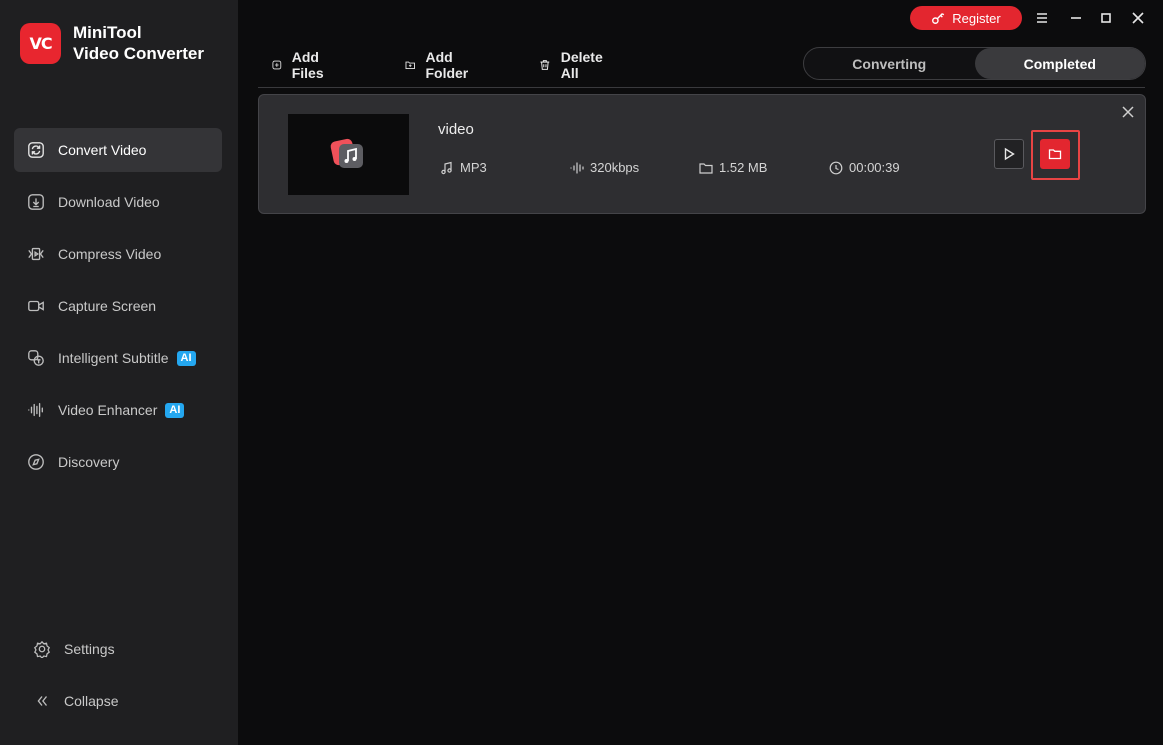 The width and height of the screenshot is (1163, 745). What do you see at coordinates (701, 87) in the screenshot?
I see `toolbar-divider` at bounding box center [701, 87].